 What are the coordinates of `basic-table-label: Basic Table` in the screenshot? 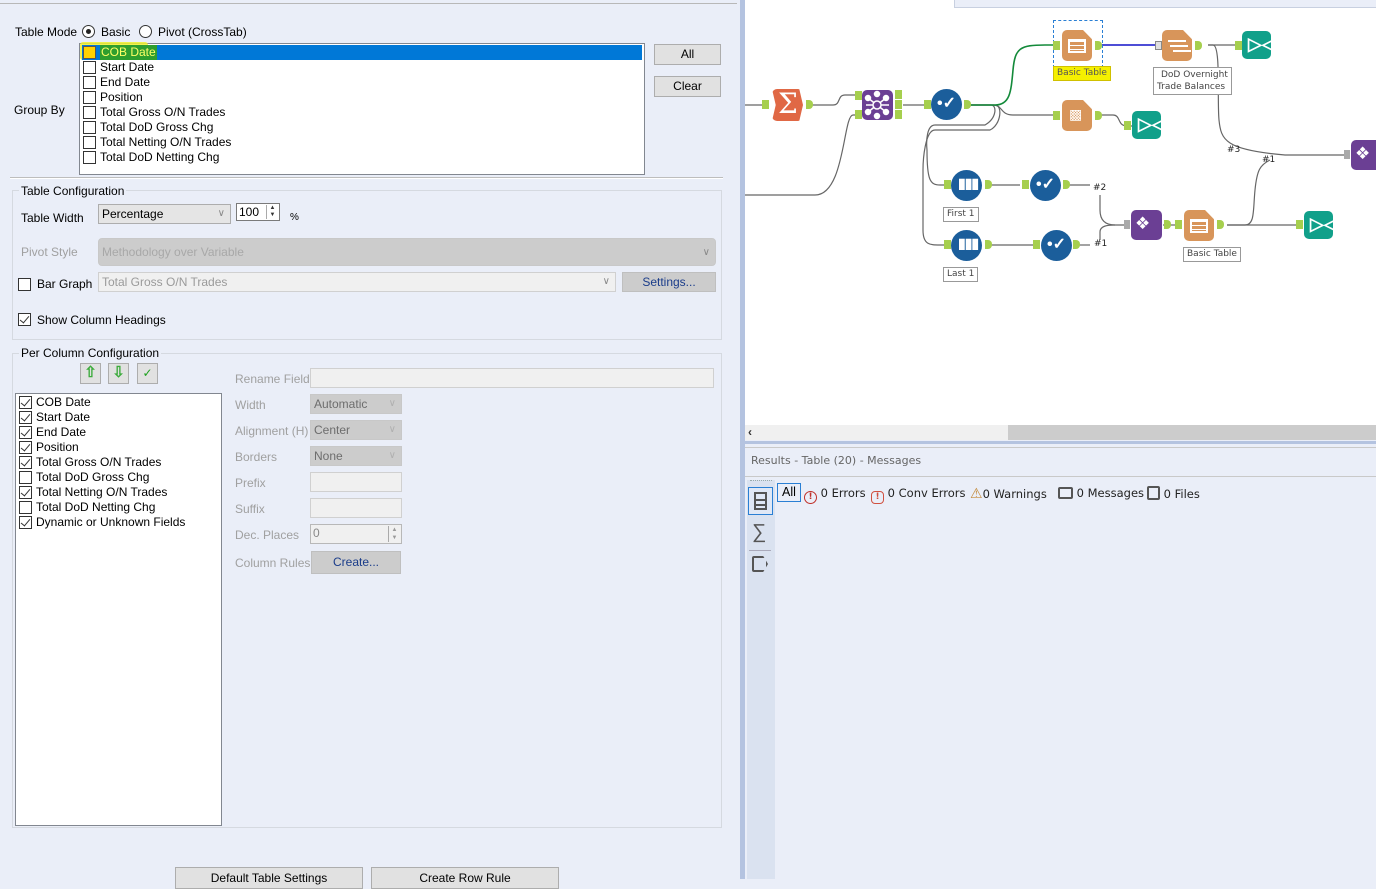 It's located at (1082, 73).